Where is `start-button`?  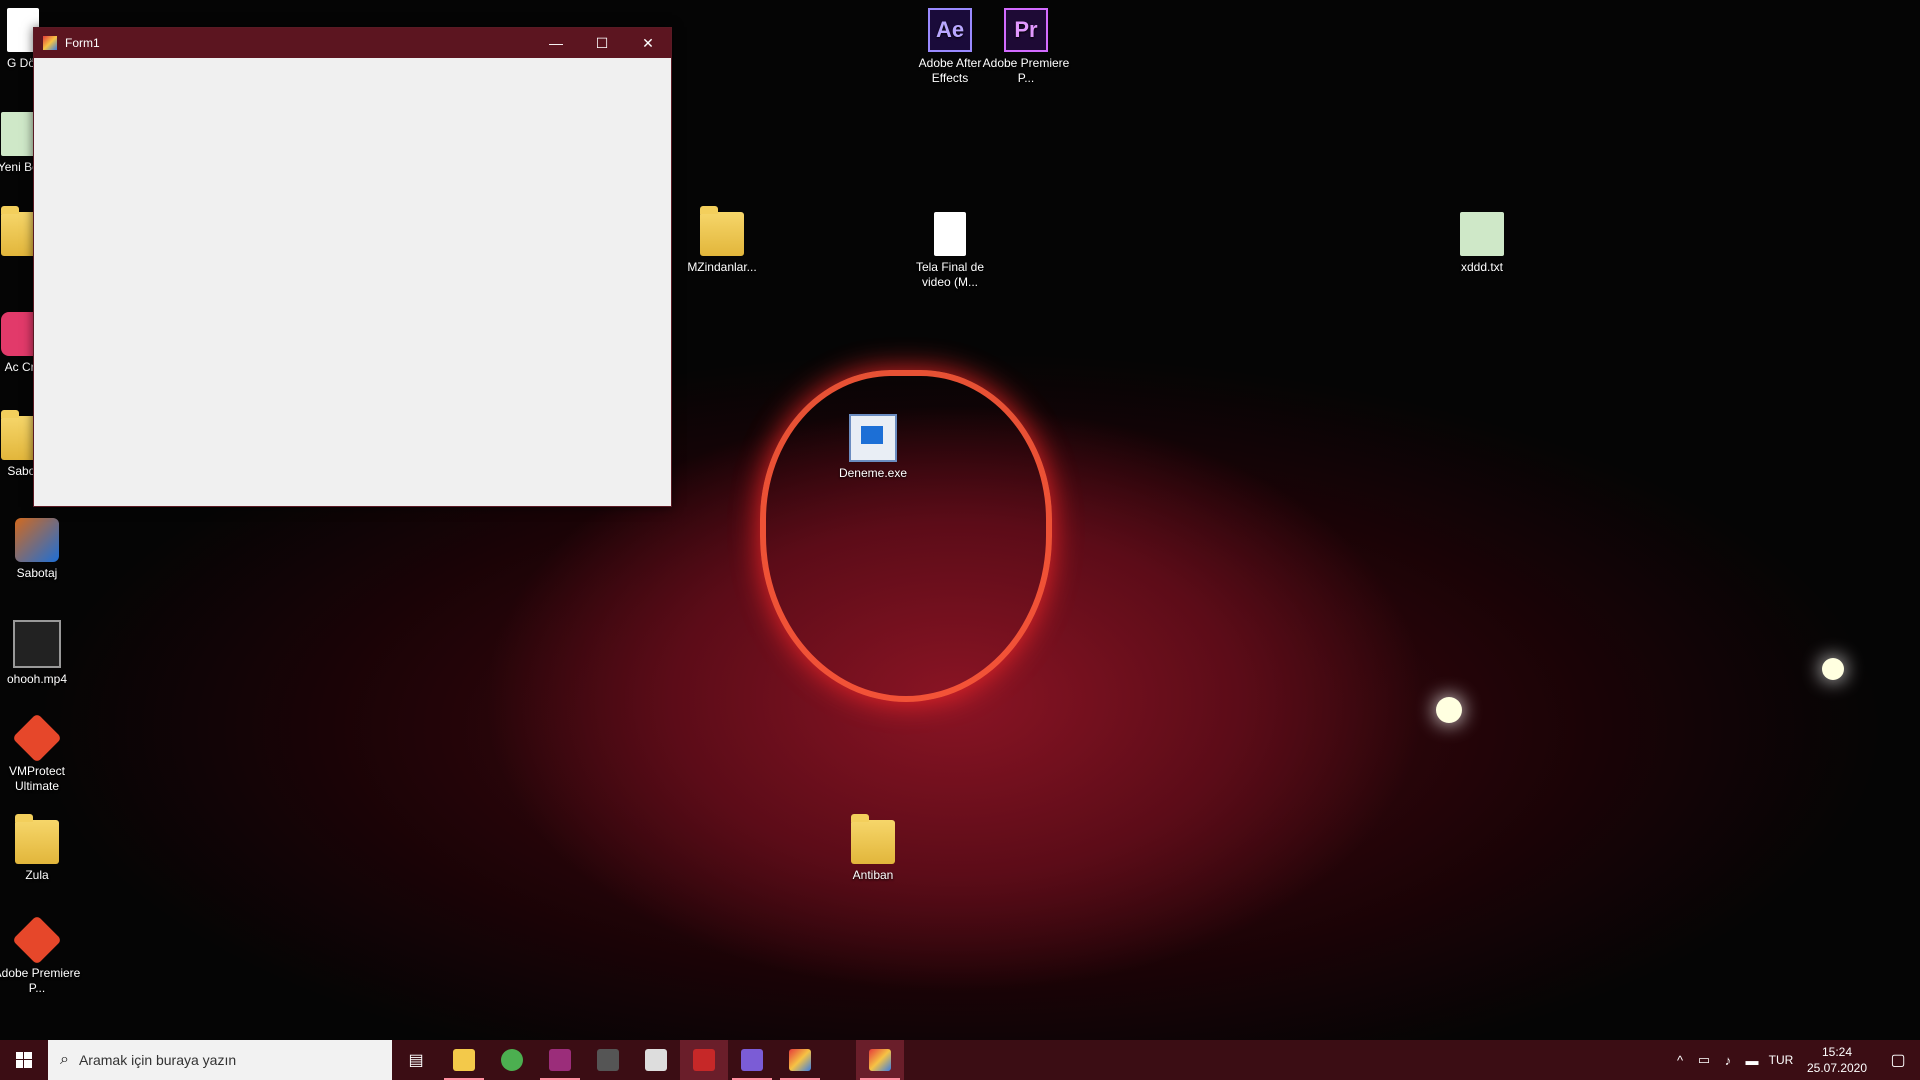 start-button is located at coordinates (24, 1060).